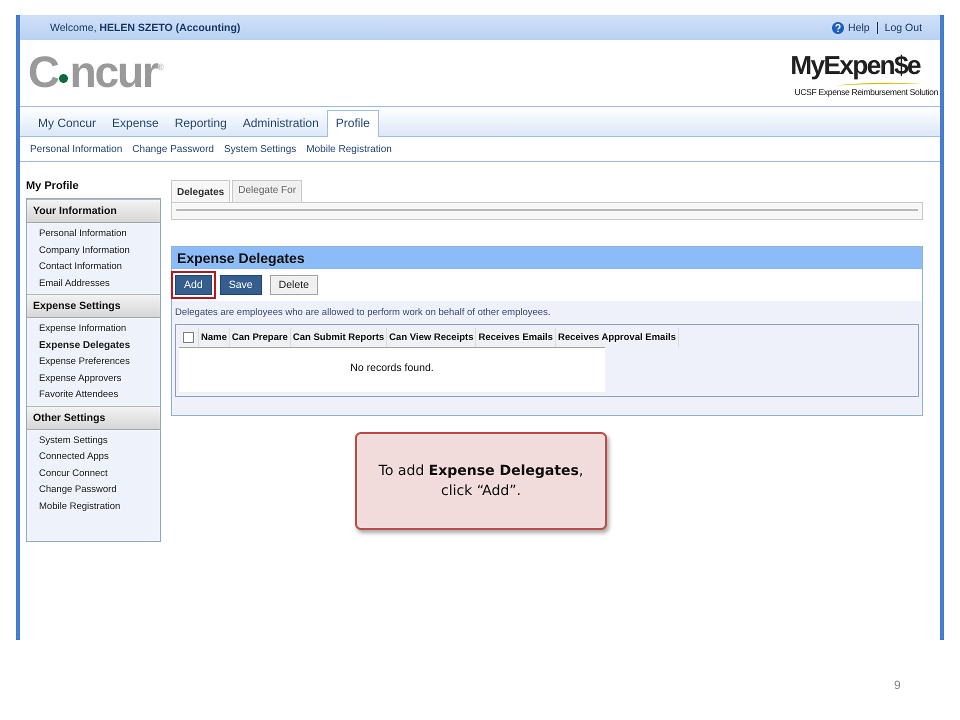  I want to click on empty-message: No records found., so click(392, 368).